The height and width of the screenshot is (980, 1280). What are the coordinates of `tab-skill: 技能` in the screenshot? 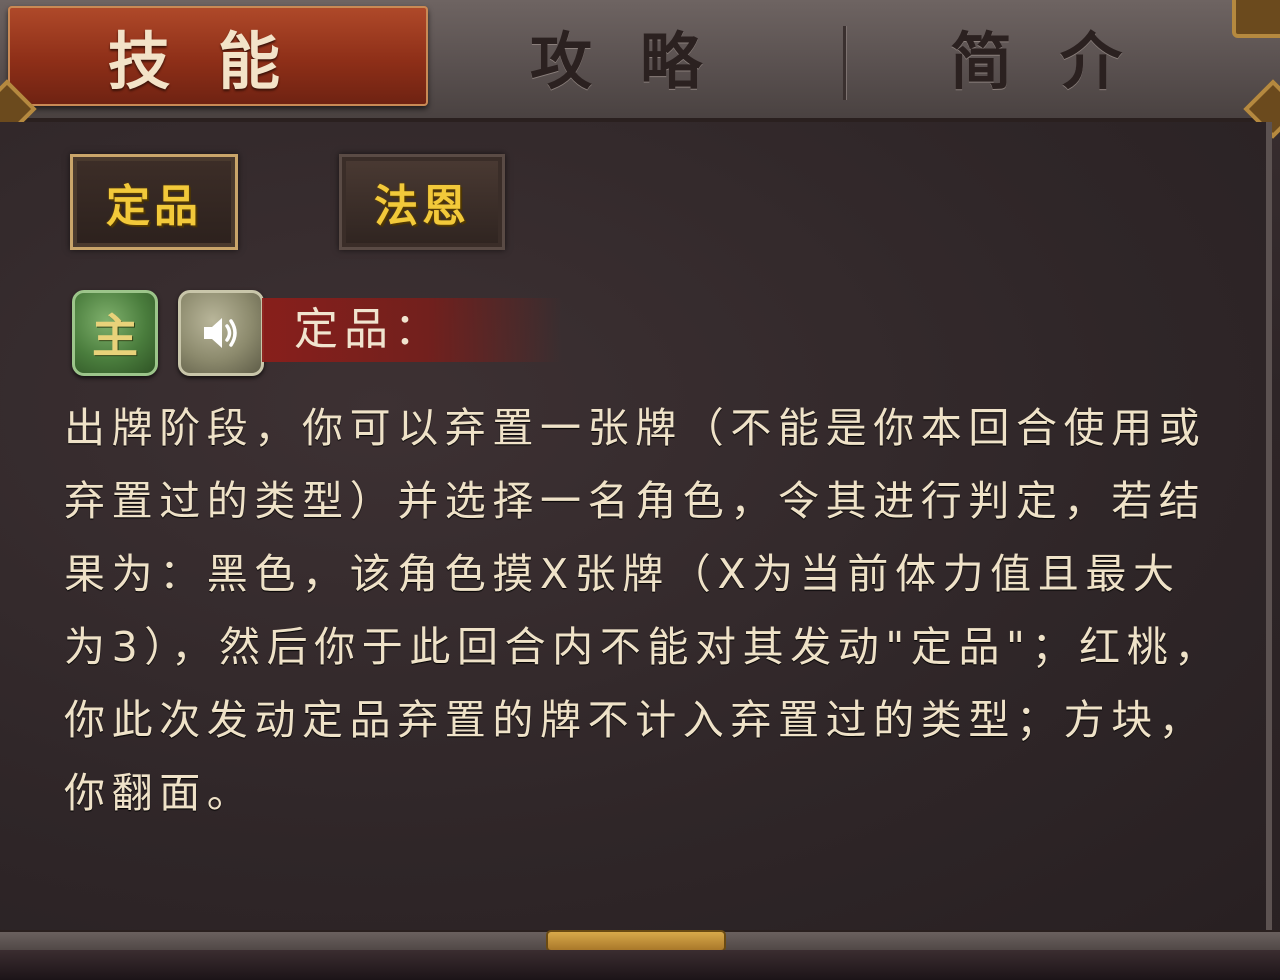 It's located at (218, 56).